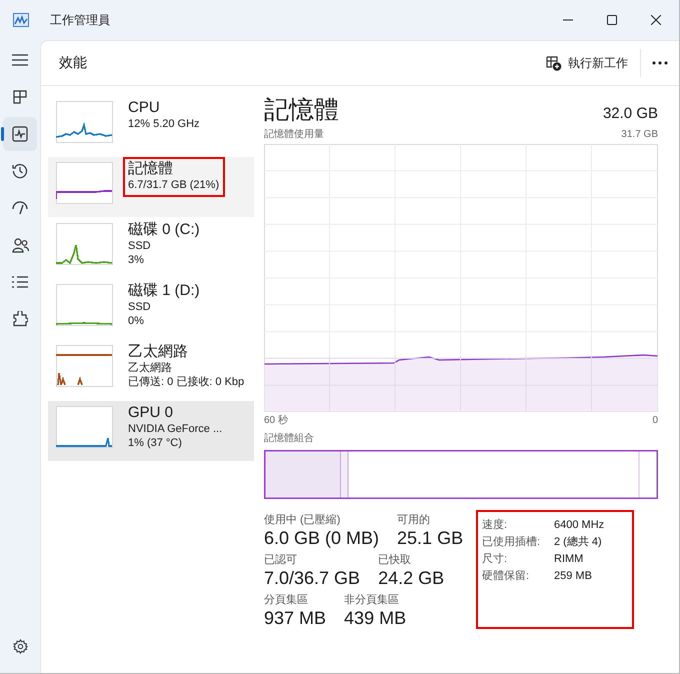 Image resolution: width=680 pixels, height=674 pixels. I want to click on device-detail: 1% (37 °C), so click(155, 443).